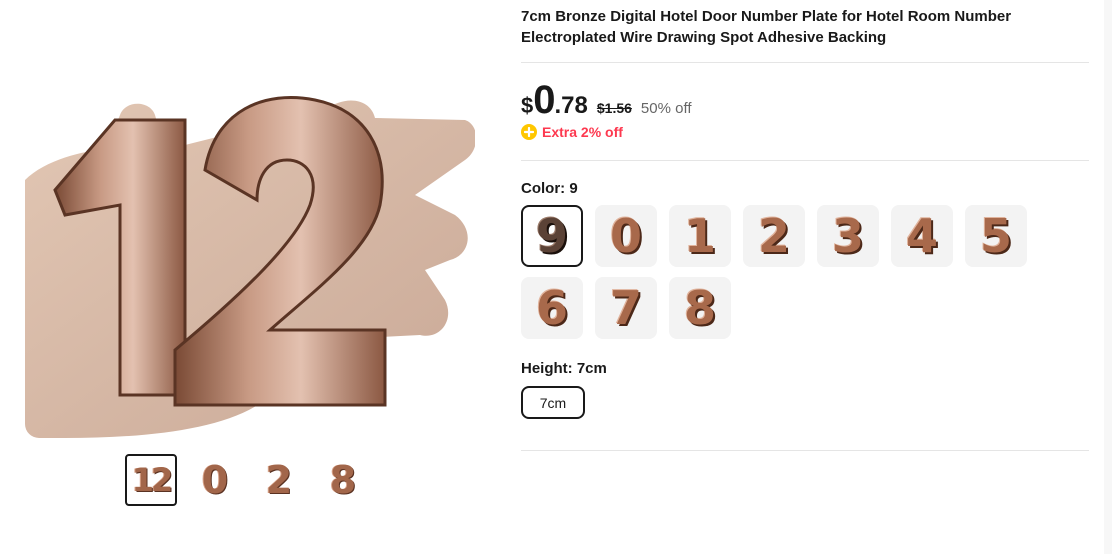 The image size is (1112, 554). I want to click on color-option-2: 2, so click(774, 236).